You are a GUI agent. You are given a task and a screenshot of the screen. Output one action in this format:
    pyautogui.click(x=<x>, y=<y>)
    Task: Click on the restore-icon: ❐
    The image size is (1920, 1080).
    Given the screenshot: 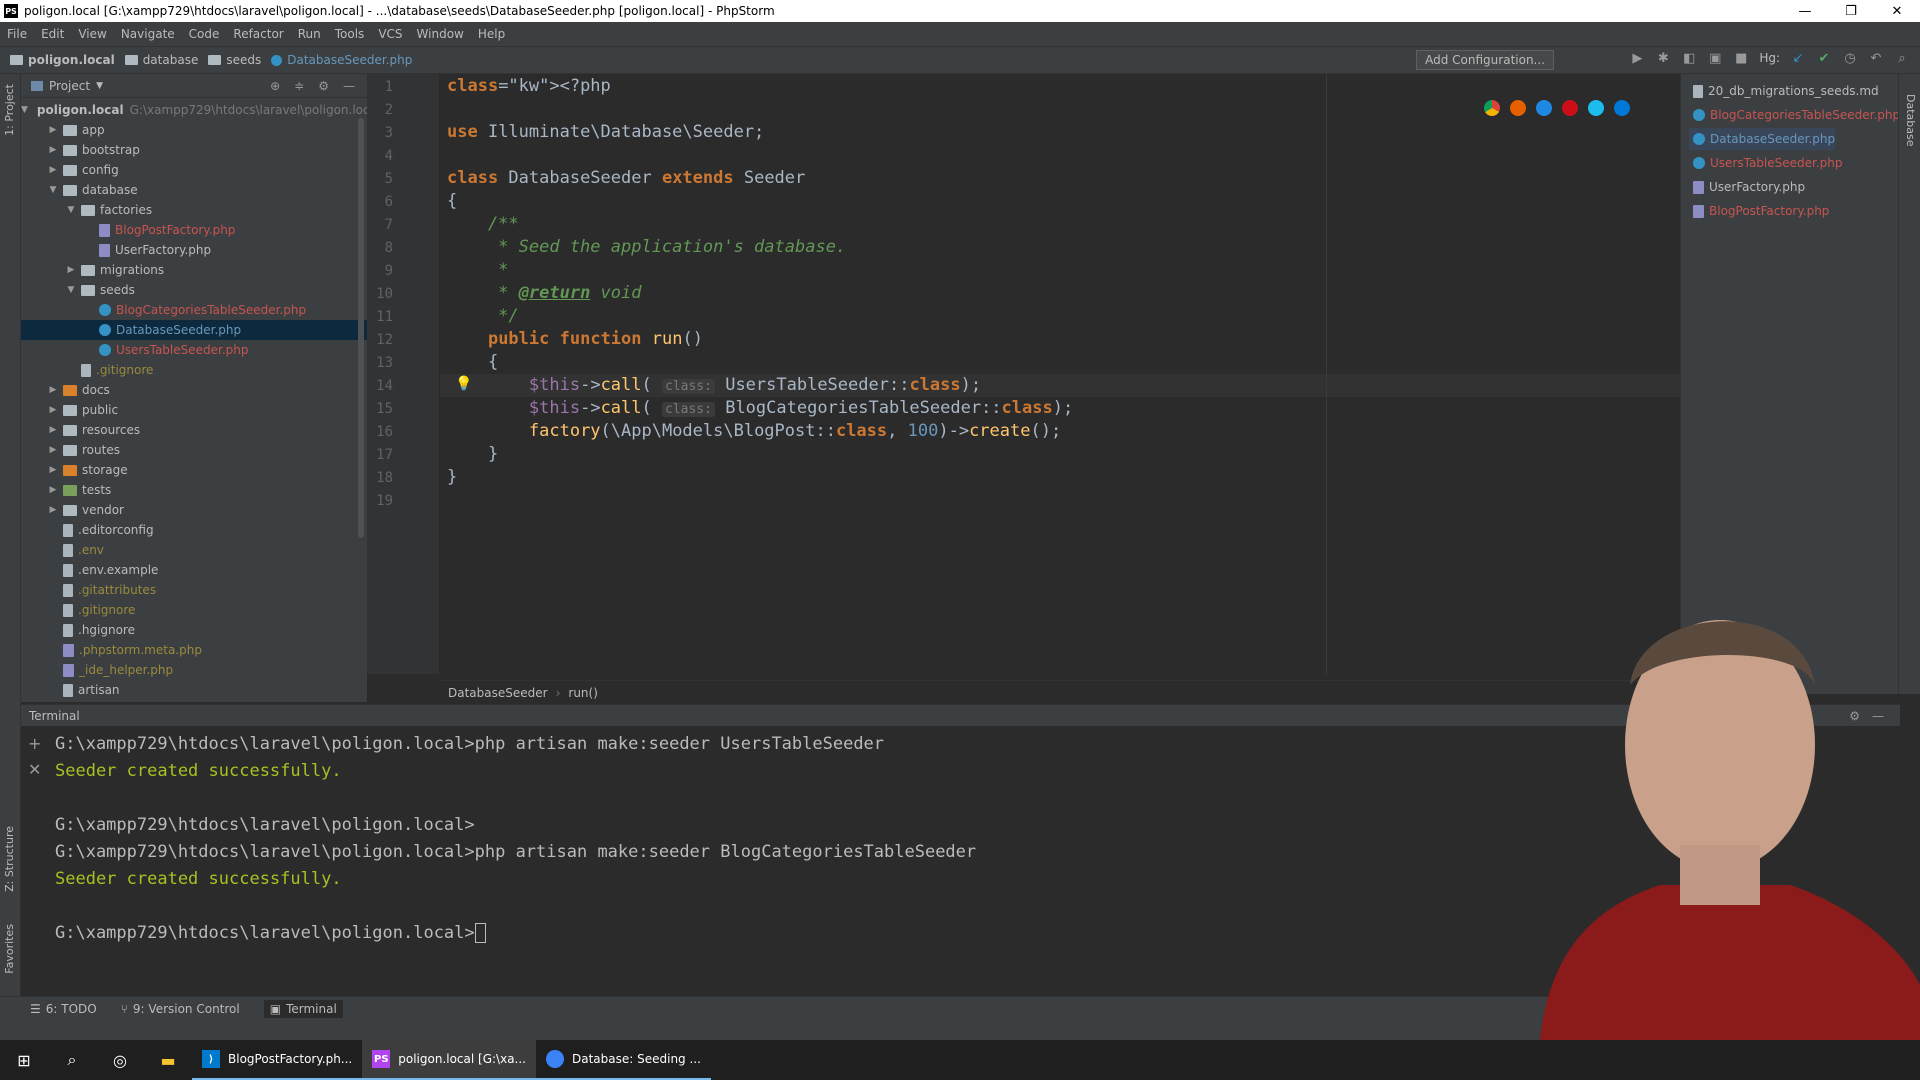 What is the action you would take?
    pyautogui.click(x=1851, y=11)
    